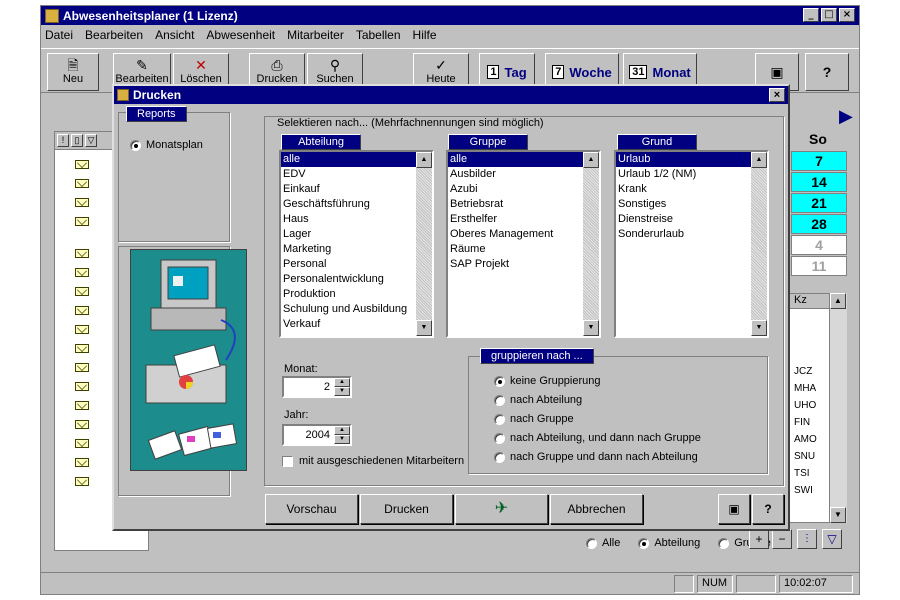  Describe the element at coordinates (691, 174) in the screenshot. I see `list-item: Urlaub 1/2 (NM)` at that location.